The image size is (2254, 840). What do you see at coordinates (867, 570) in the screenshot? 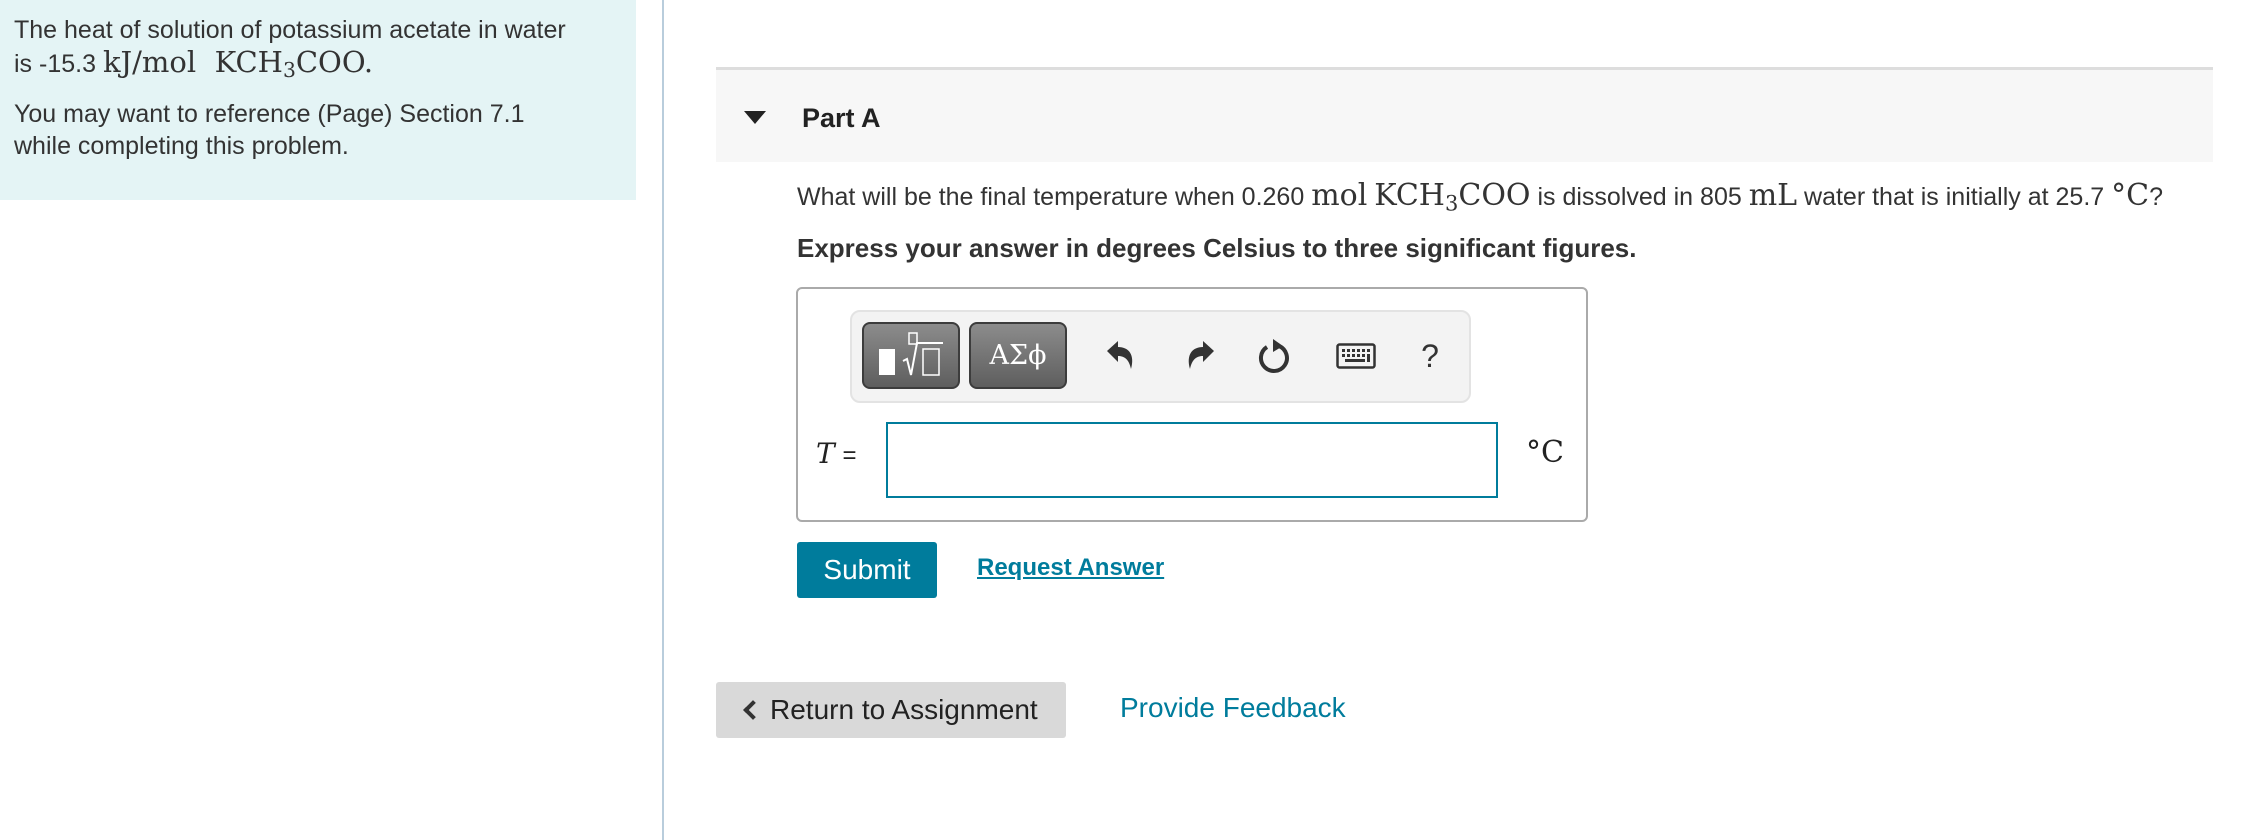
I see `submit-button: Submit` at bounding box center [867, 570].